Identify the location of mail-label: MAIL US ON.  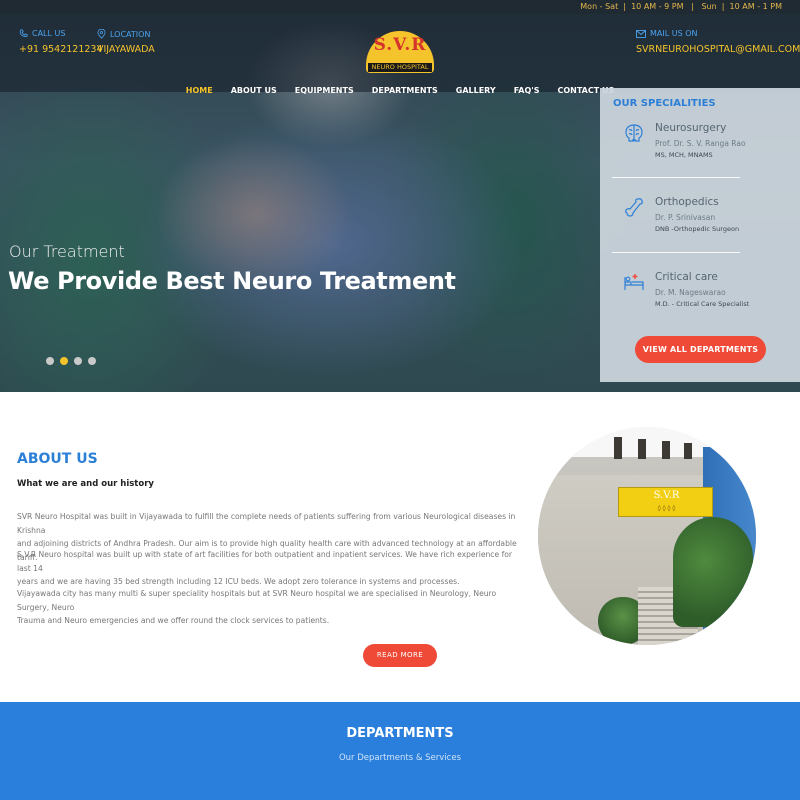
(667, 33).